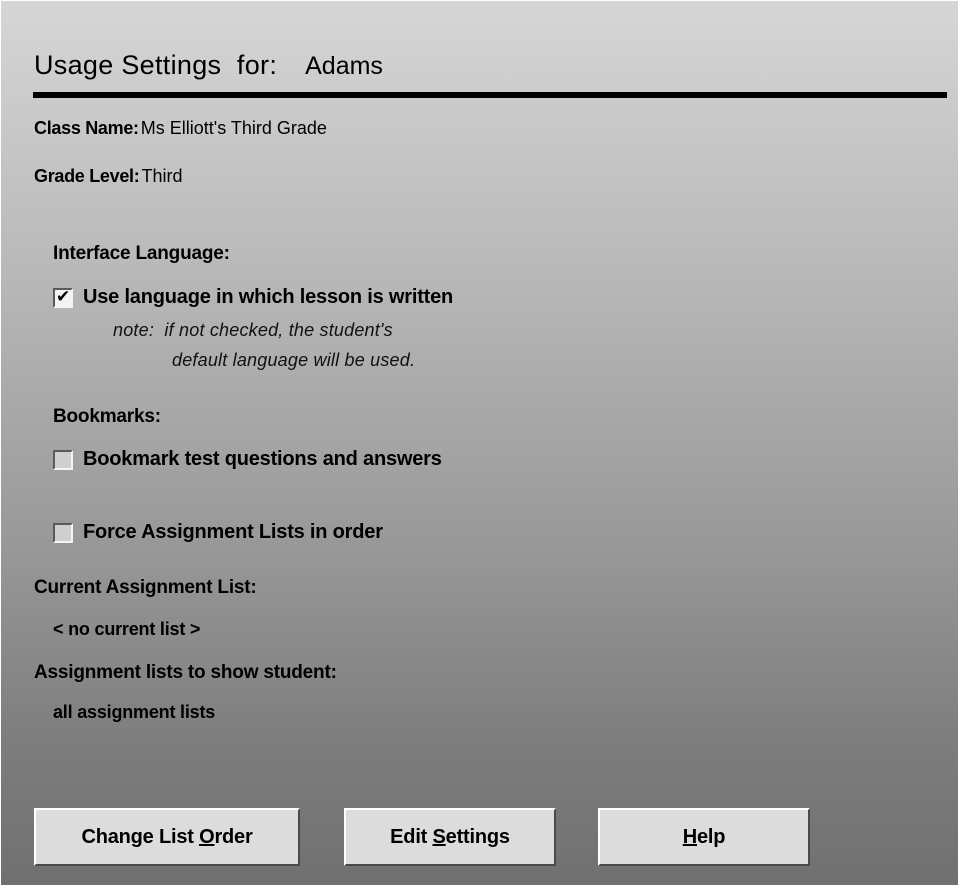 The width and height of the screenshot is (958, 885). What do you see at coordinates (107, 416) in the screenshot?
I see `bookmarks-heading: Bookmarks:` at bounding box center [107, 416].